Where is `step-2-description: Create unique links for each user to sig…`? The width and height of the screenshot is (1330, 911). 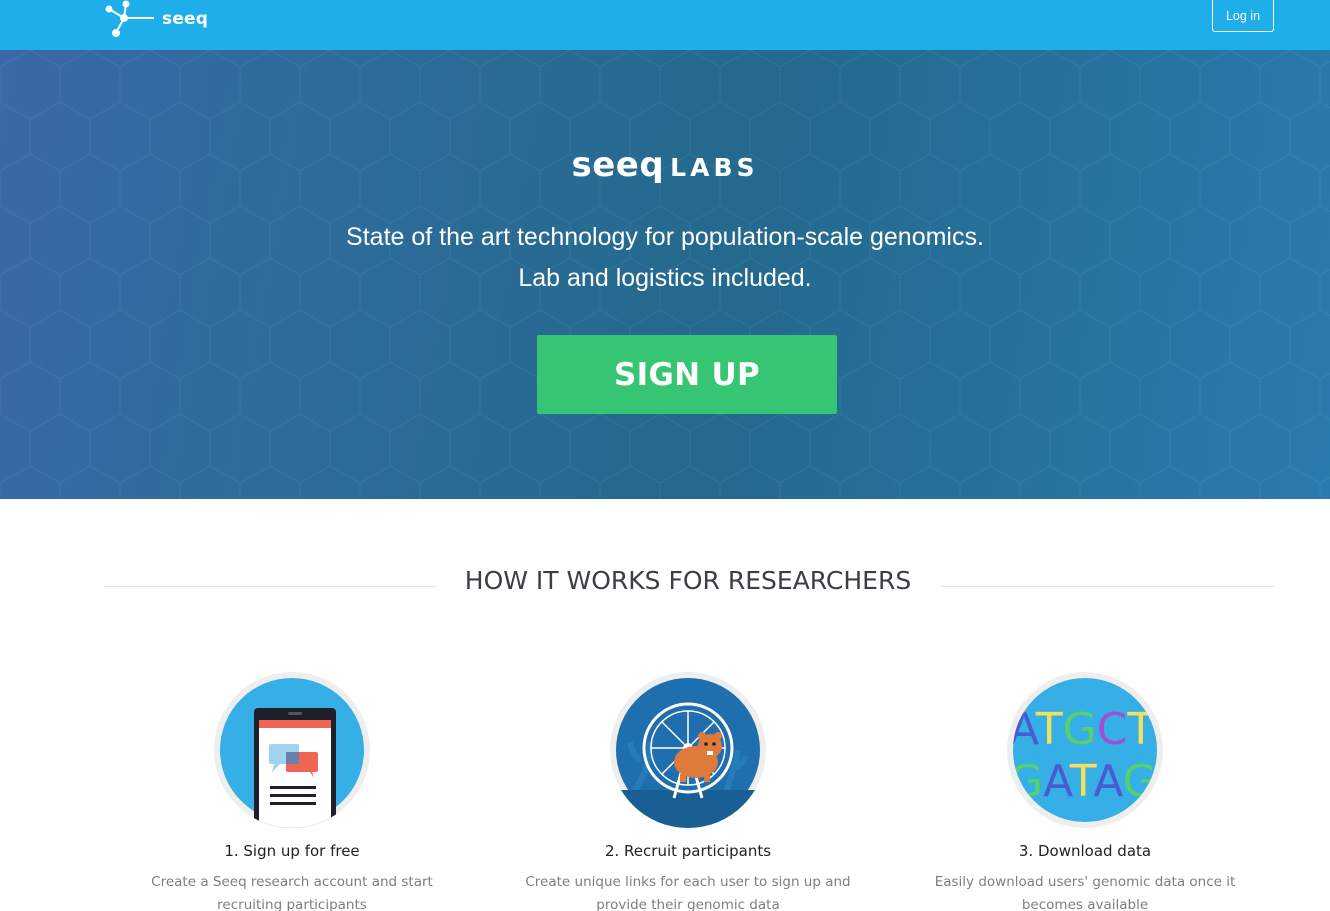
step-2-description: Create unique links for each user to sig… is located at coordinates (688, 892).